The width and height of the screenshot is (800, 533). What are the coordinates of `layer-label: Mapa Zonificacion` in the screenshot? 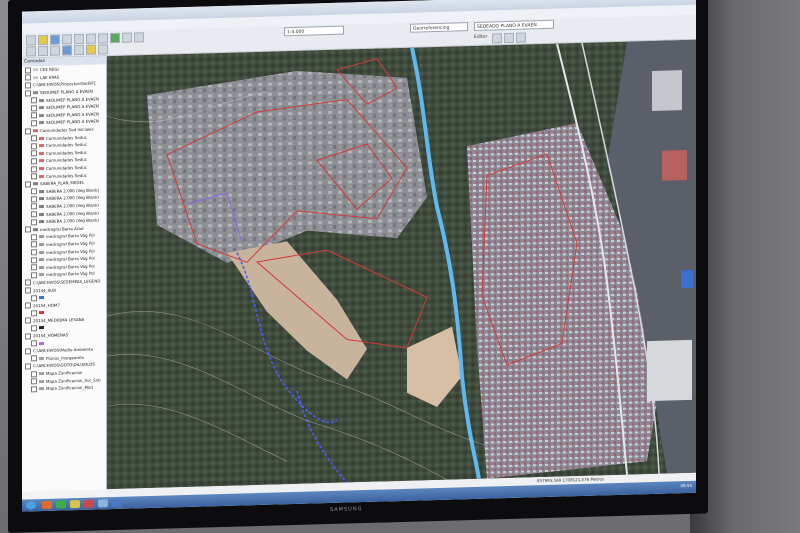 It's located at (64, 372).